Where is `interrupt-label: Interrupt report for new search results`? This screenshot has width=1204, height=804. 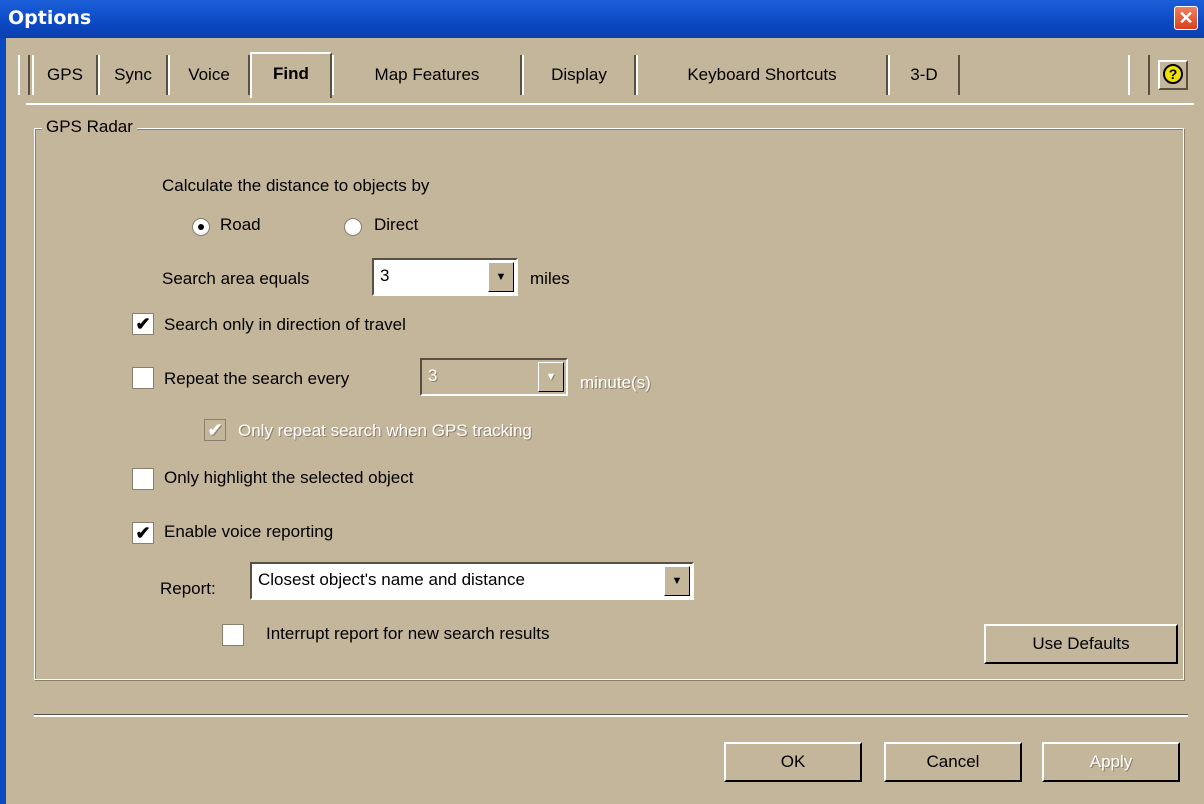 interrupt-label: Interrupt report for new search results is located at coordinates (407, 634).